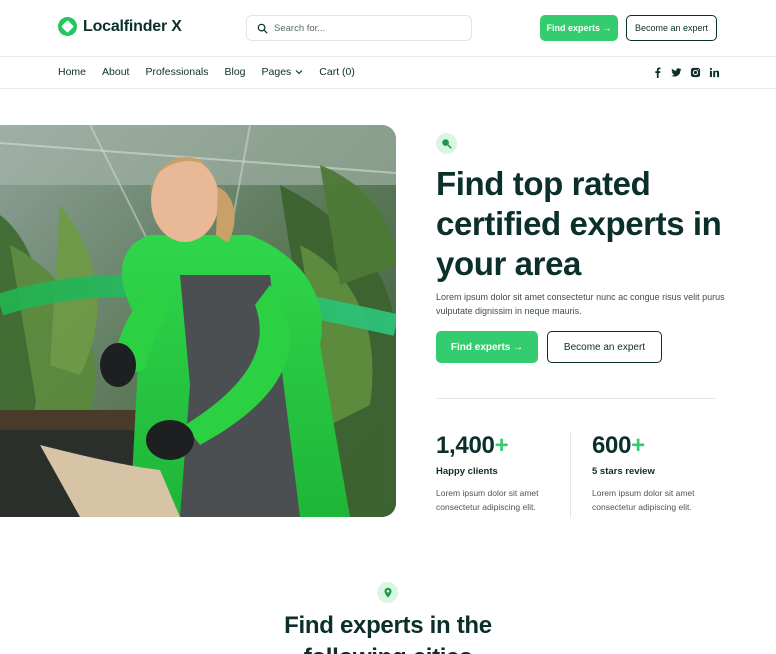  I want to click on hero-find-experts-button: Find experts →, so click(487, 347).